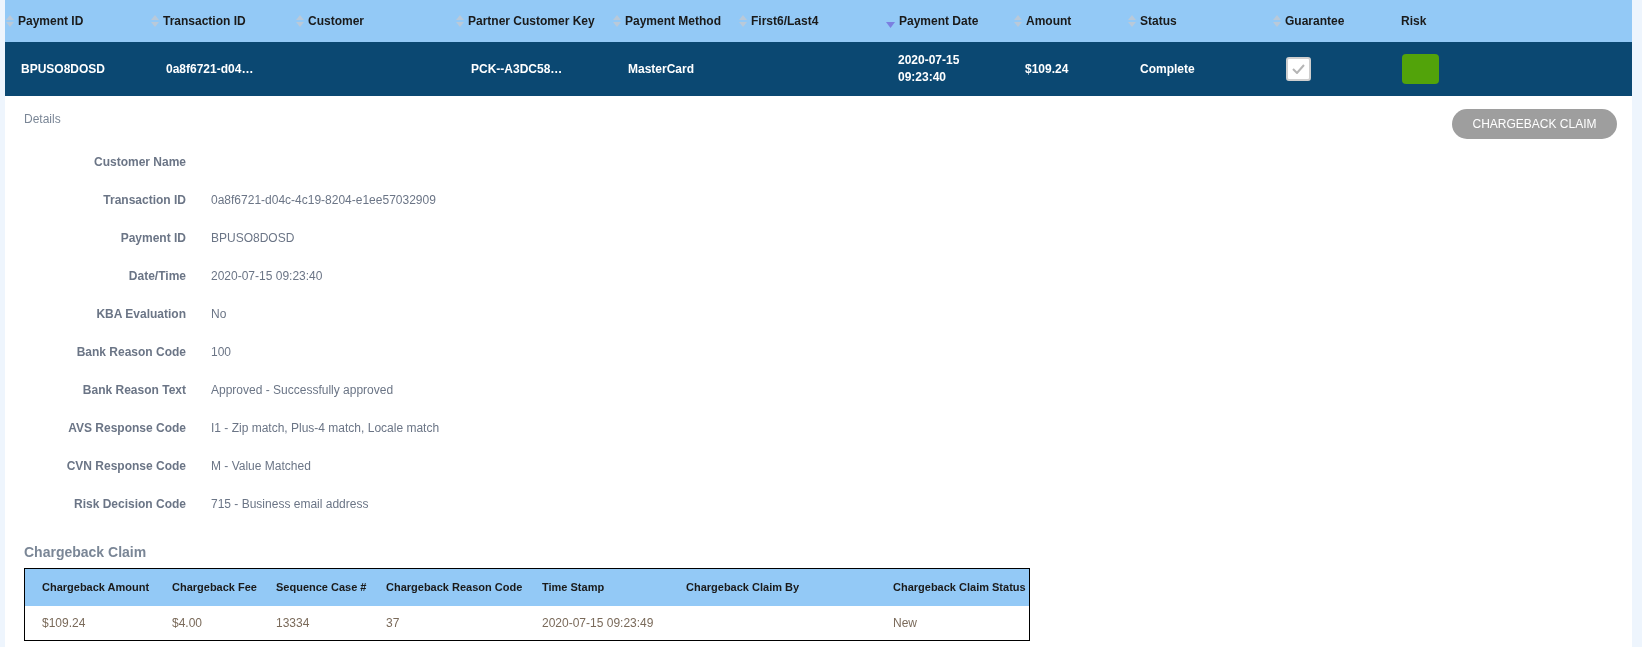  Describe the element at coordinates (923, 77) in the screenshot. I see `table-cell-text: 09:23:40` at that location.